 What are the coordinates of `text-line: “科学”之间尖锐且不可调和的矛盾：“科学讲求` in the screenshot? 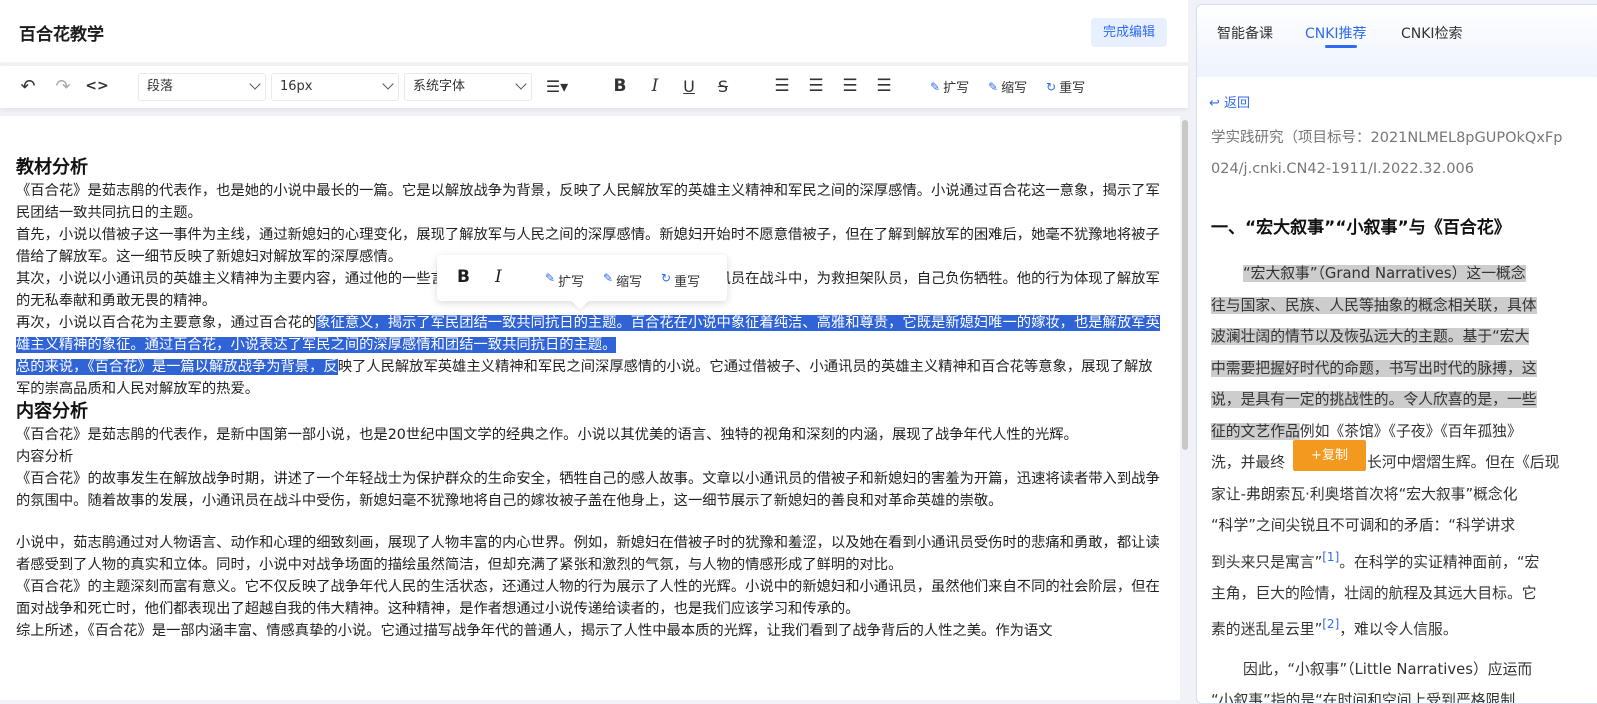 It's located at (1363, 525).